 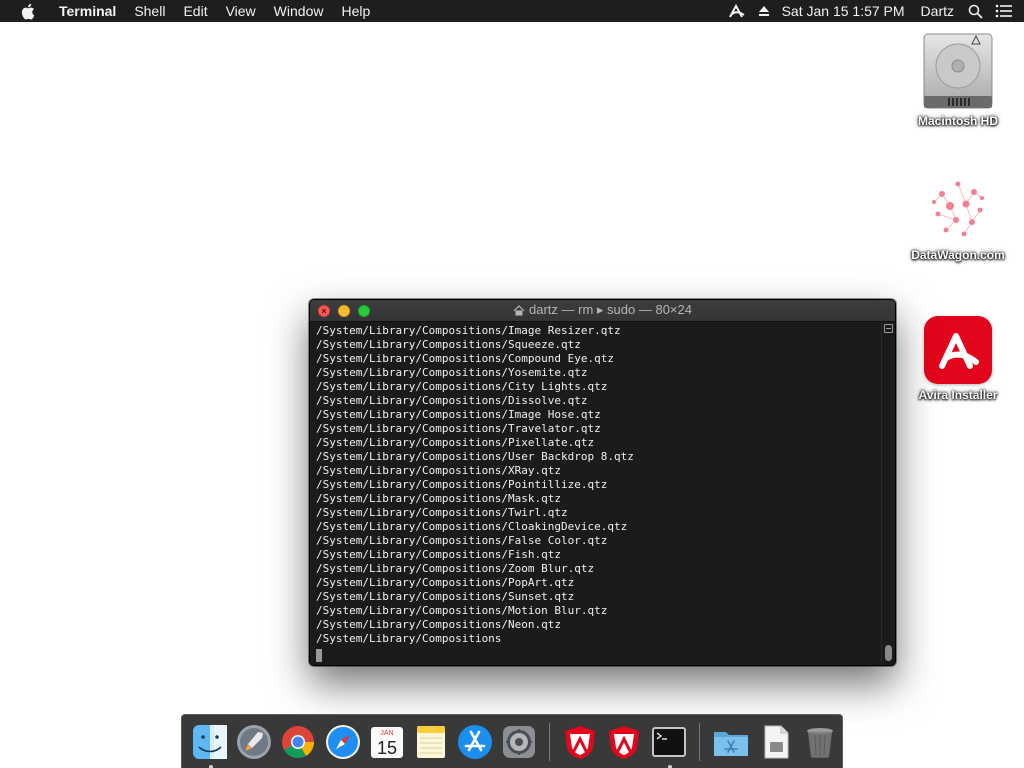 What do you see at coordinates (957, 121) in the screenshot?
I see `desktop-icon-label: Macintosh HD` at bounding box center [957, 121].